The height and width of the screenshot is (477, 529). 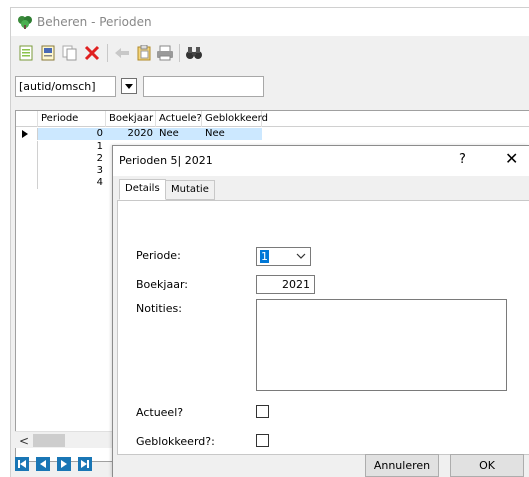 What do you see at coordinates (159, 308) in the screenshot?
I see `notities-label: Notities:` at bounding box center [159, 308].